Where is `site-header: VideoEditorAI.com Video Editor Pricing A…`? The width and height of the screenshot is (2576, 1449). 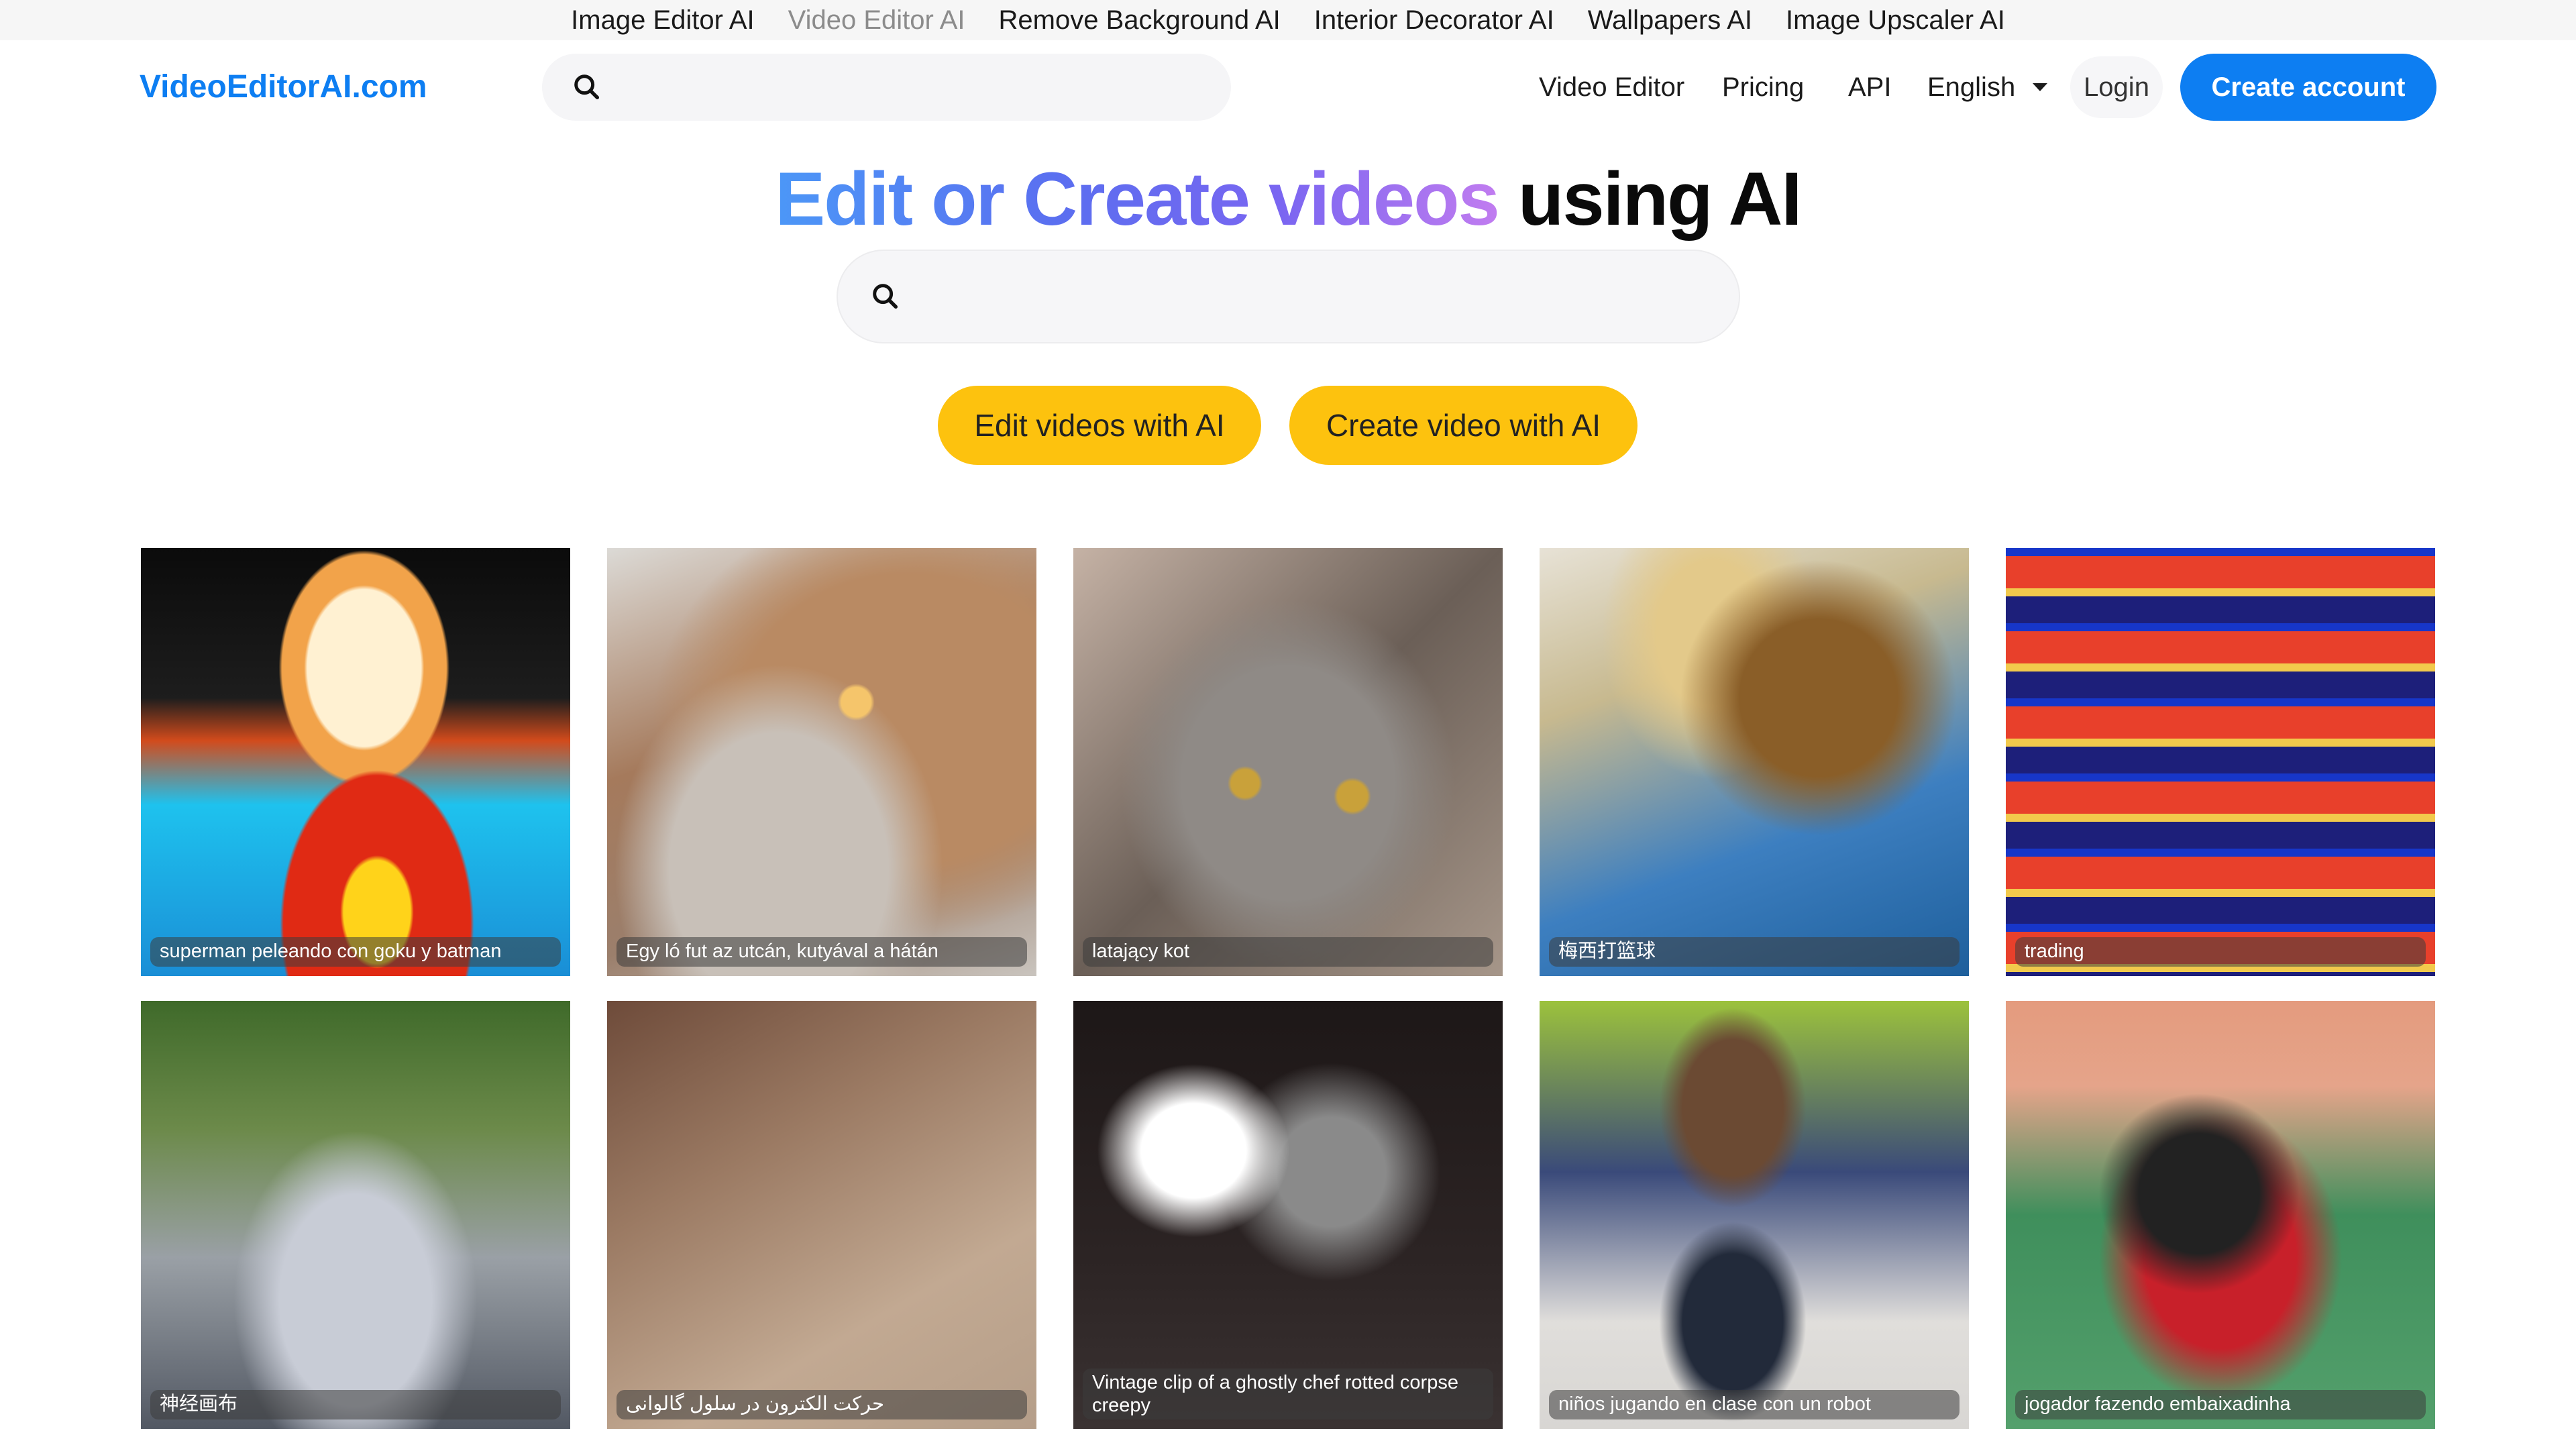
site-header: VideoEditorAI.com Video Editor Pricing A… is located at coordinates (1288, 87).